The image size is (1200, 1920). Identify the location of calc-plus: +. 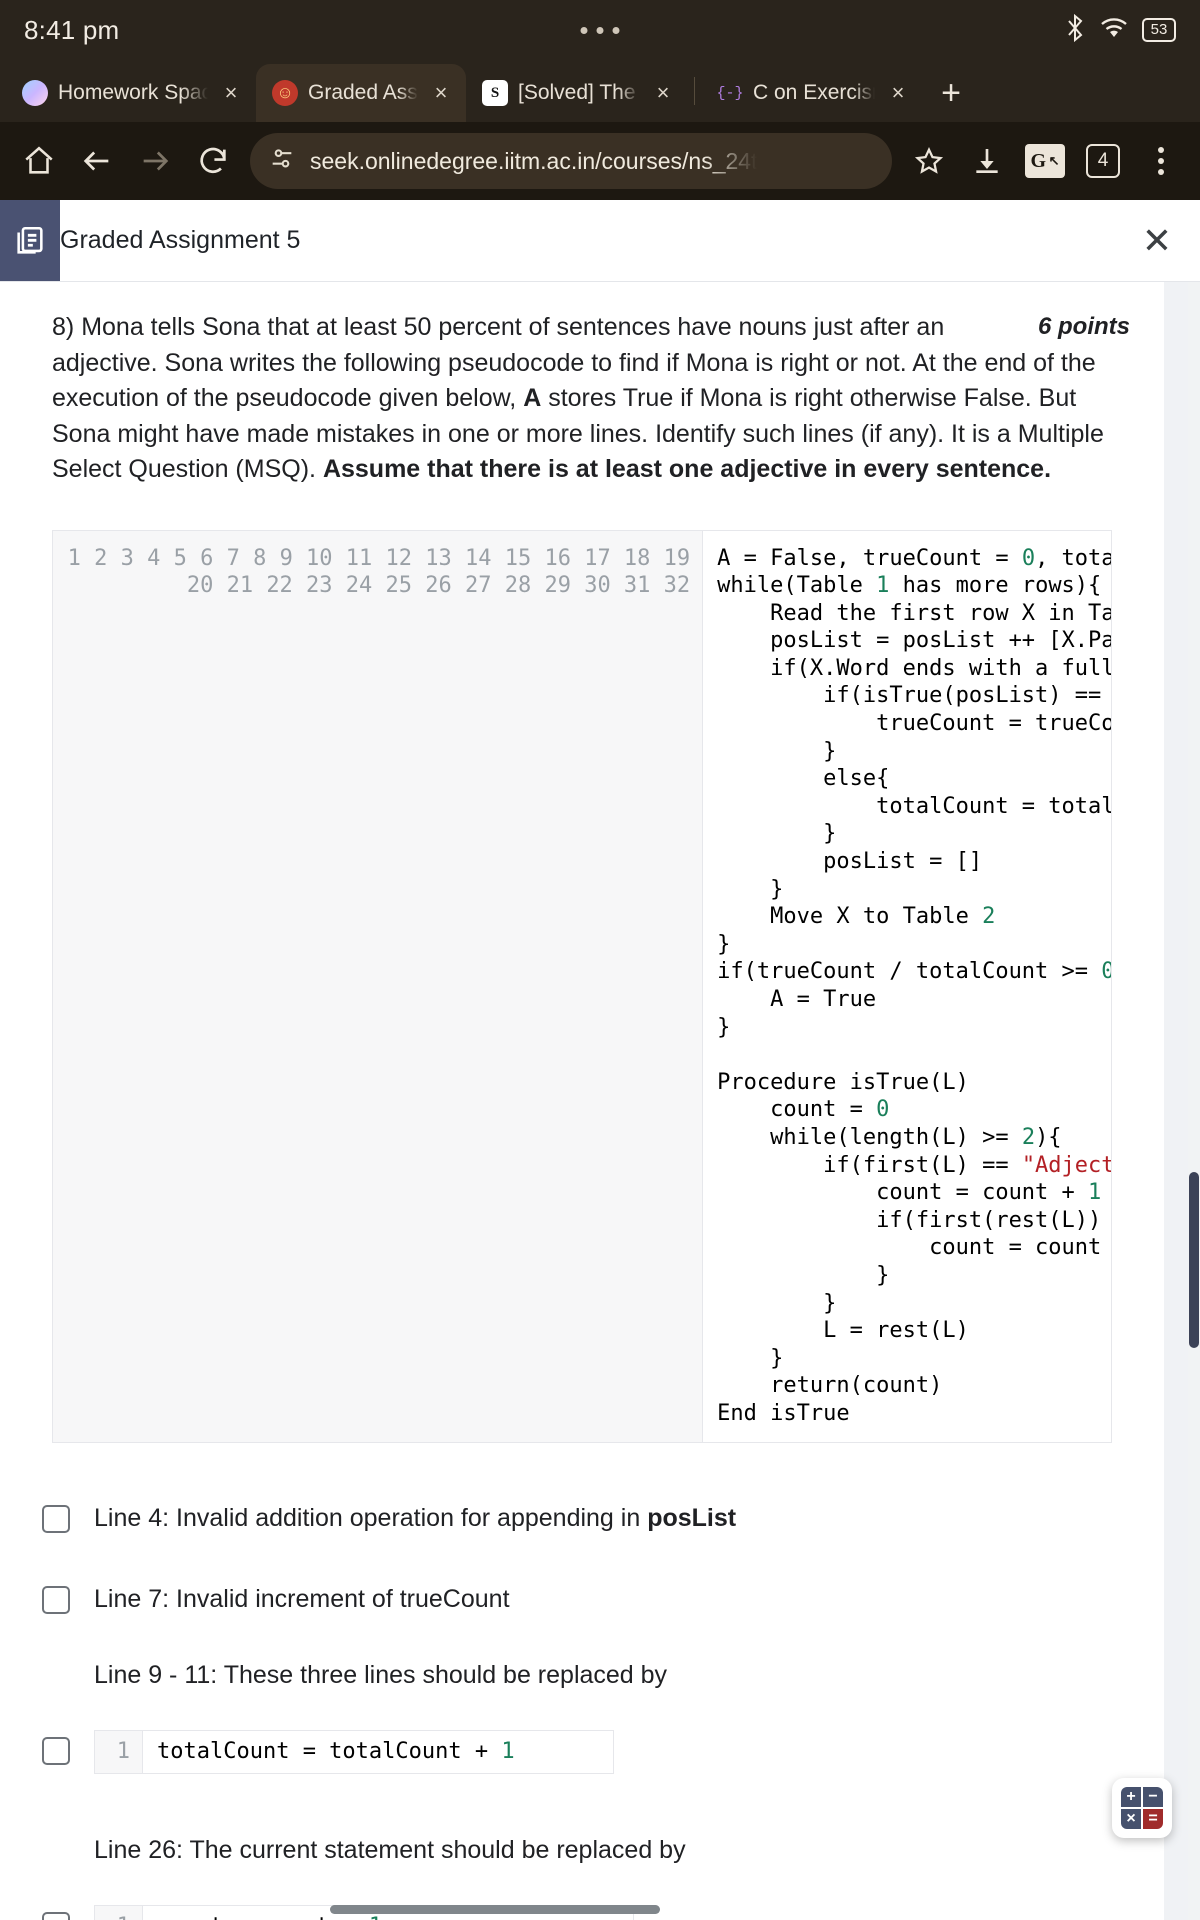
(1131, 1797).